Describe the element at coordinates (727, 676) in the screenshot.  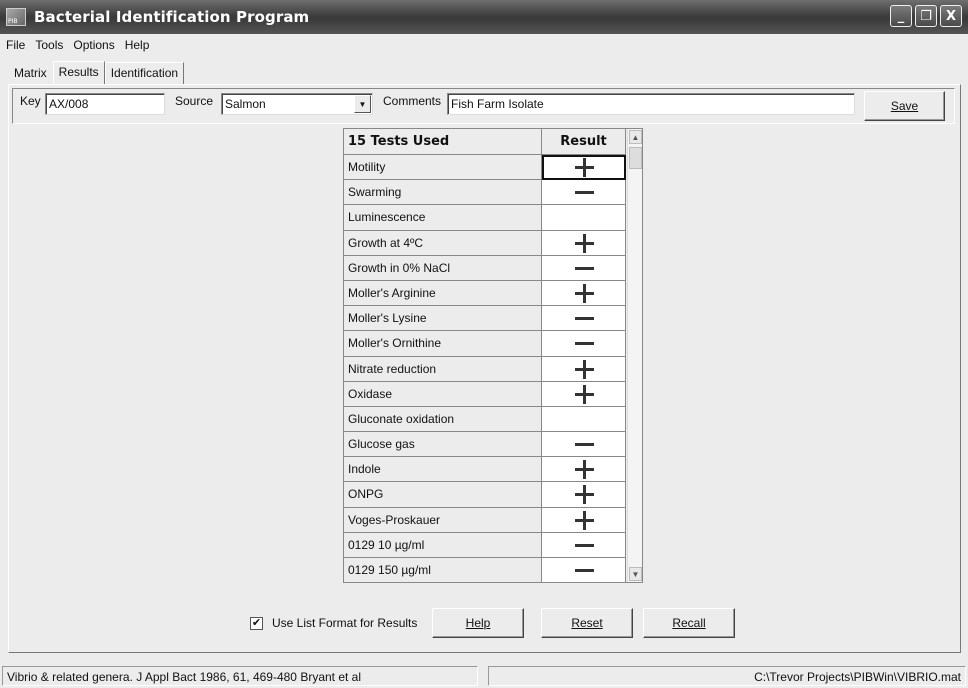
I see `status-file-path: C:\Trevor Projects\PIBWin\VIBRIO.mat` at that location.